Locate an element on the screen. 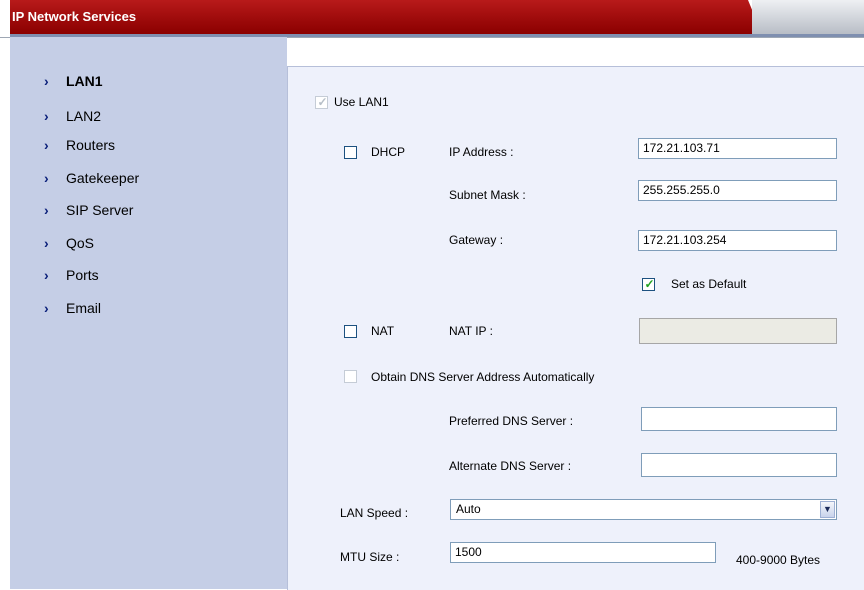 The height and width of the screenshot is (590, 864). subnet-mask-field: 255.255.255.0 is located at coordinates (737, 190).